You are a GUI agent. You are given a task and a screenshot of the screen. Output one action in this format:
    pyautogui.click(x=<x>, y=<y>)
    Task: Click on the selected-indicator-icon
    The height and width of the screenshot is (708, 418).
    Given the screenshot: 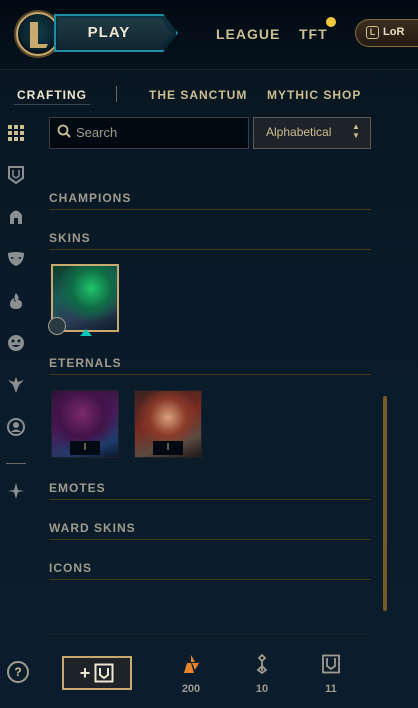 What is the action you would take?
    pyautogui.click(x=86, y=332)
    